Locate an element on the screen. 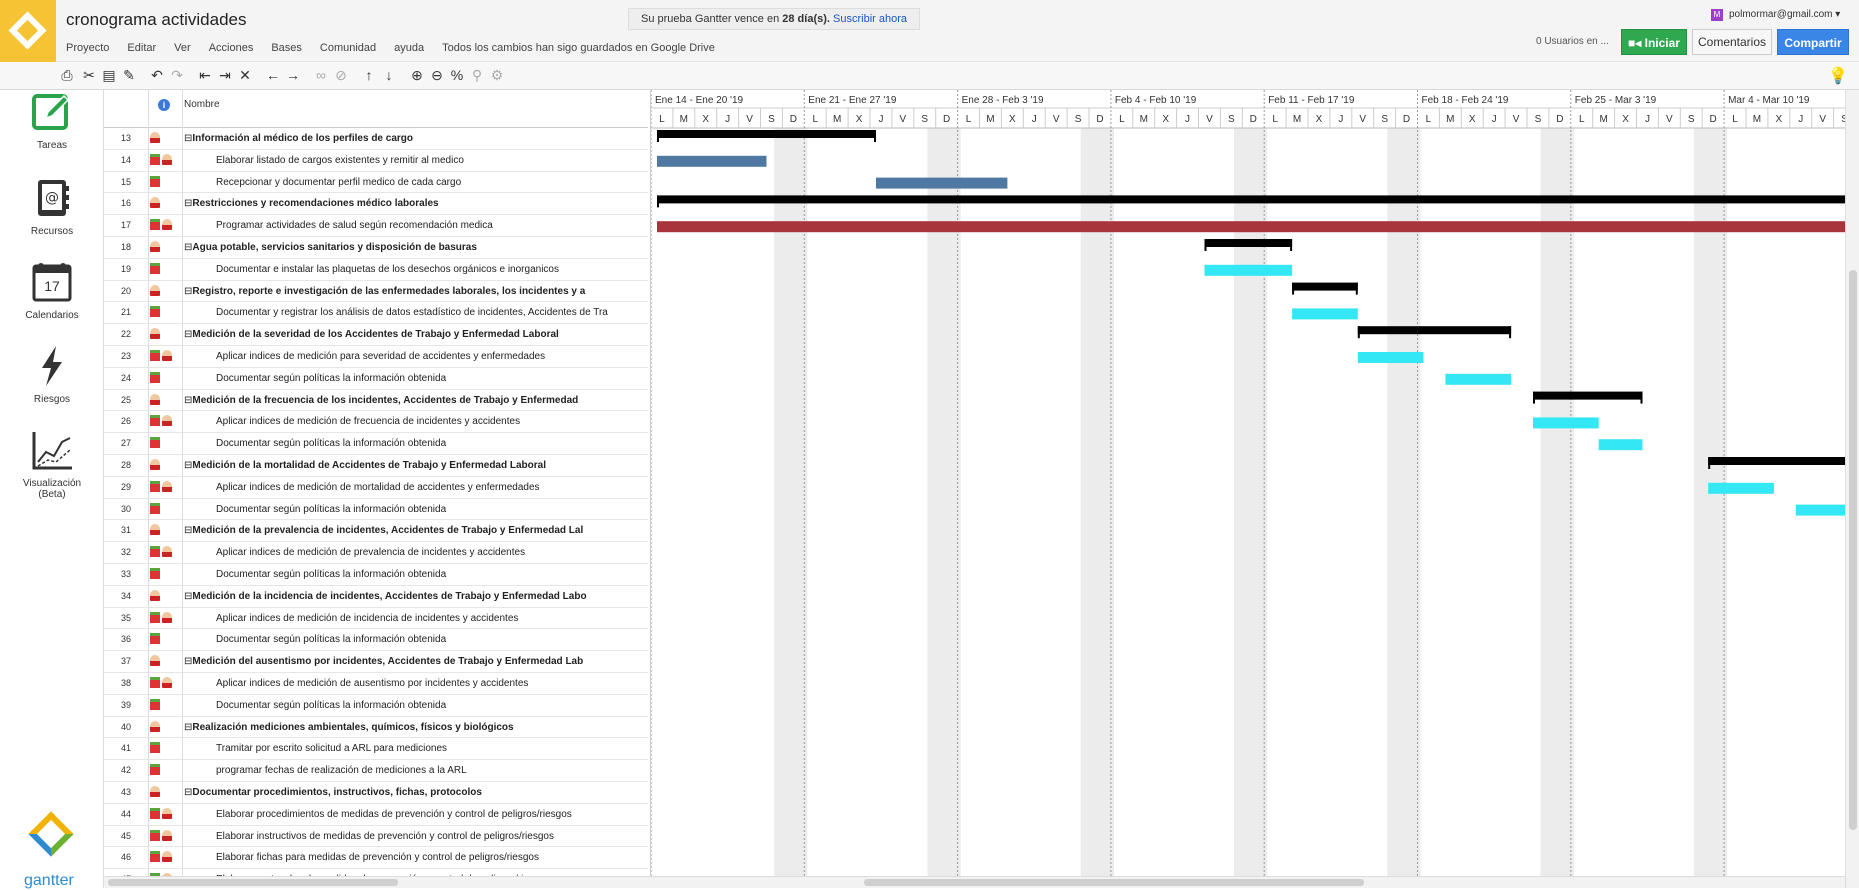 The image size is (1859, 890). start-meeting-button: ■◂ Iniciar is located at coordinates (1654, 42).